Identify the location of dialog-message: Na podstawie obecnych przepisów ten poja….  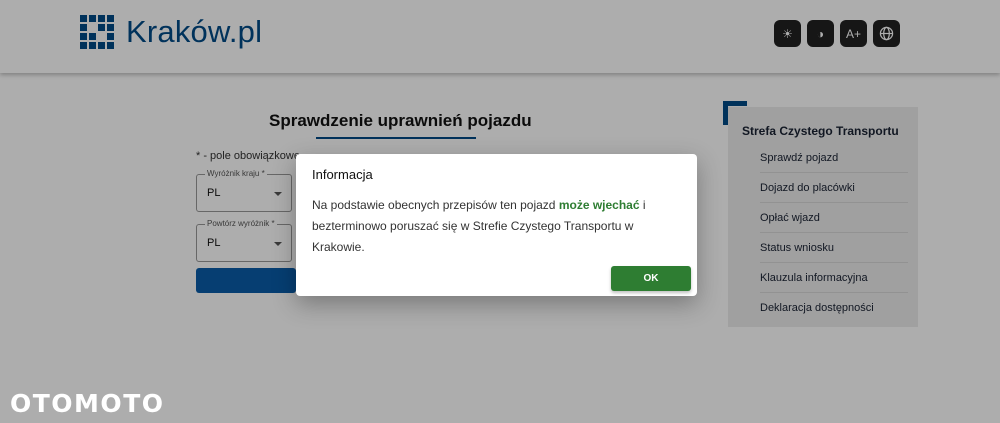
(497, 226).